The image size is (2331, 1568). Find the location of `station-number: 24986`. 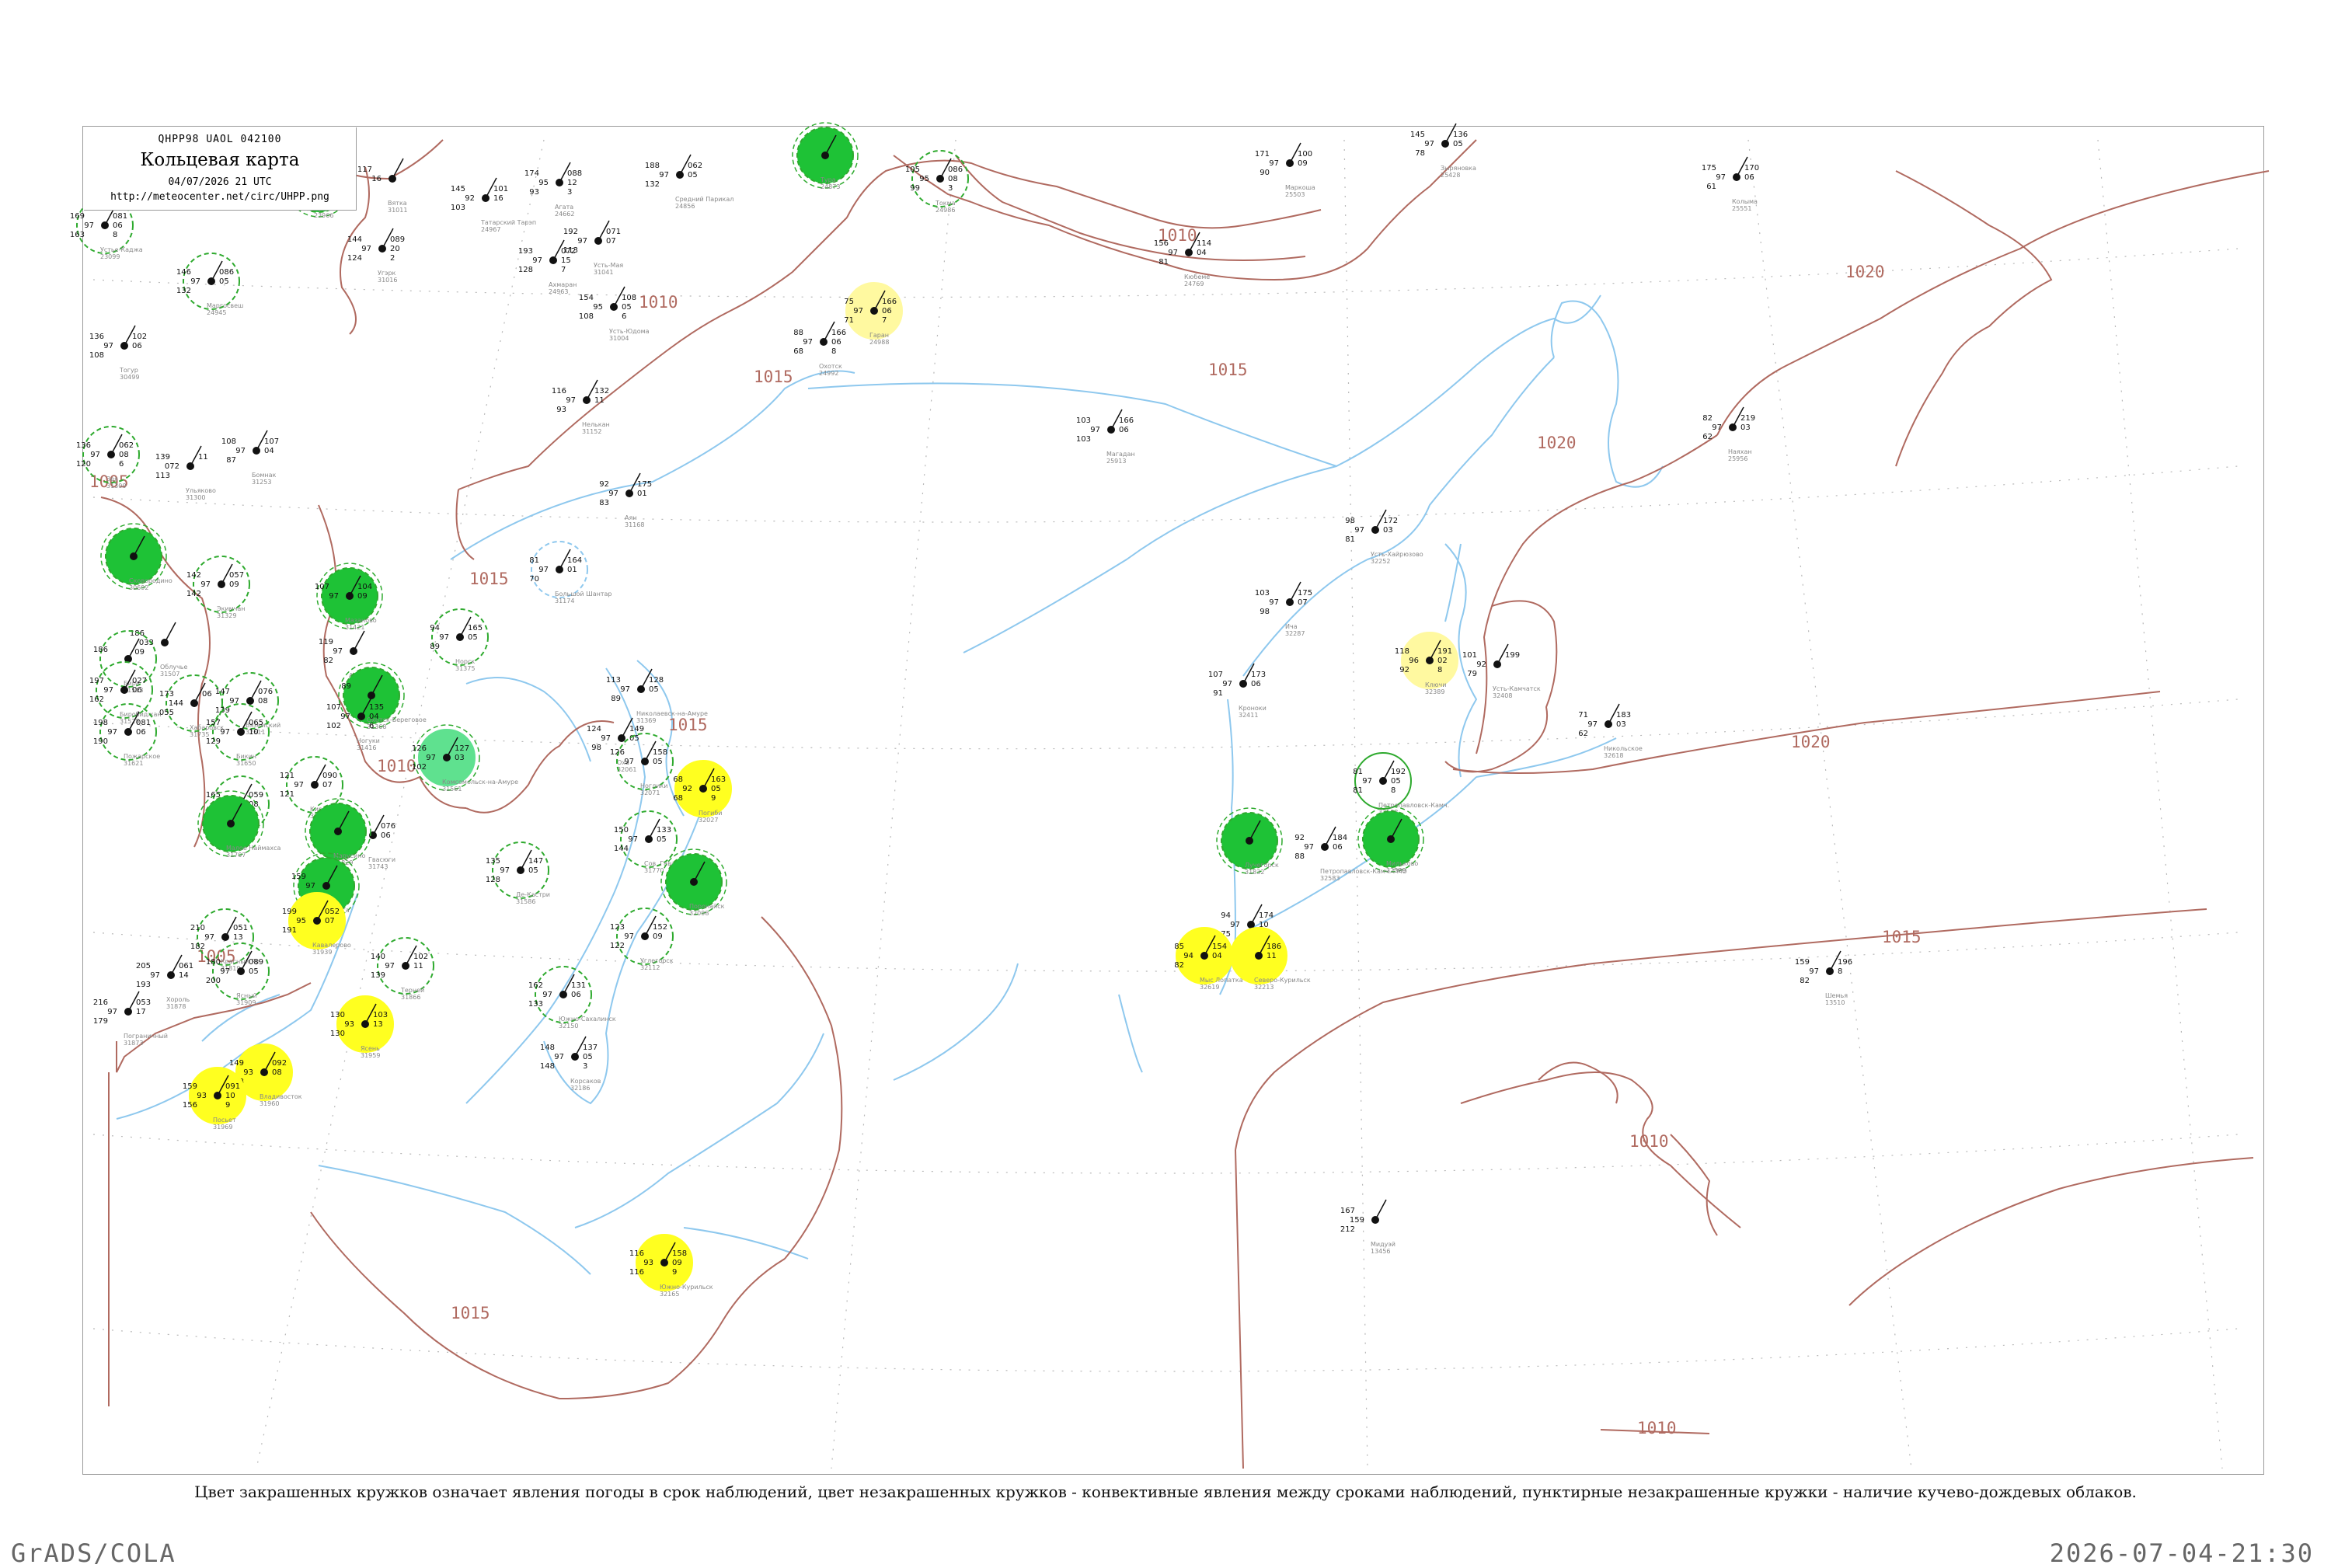

station-number: 24986 is located at coordinates (945, 210).